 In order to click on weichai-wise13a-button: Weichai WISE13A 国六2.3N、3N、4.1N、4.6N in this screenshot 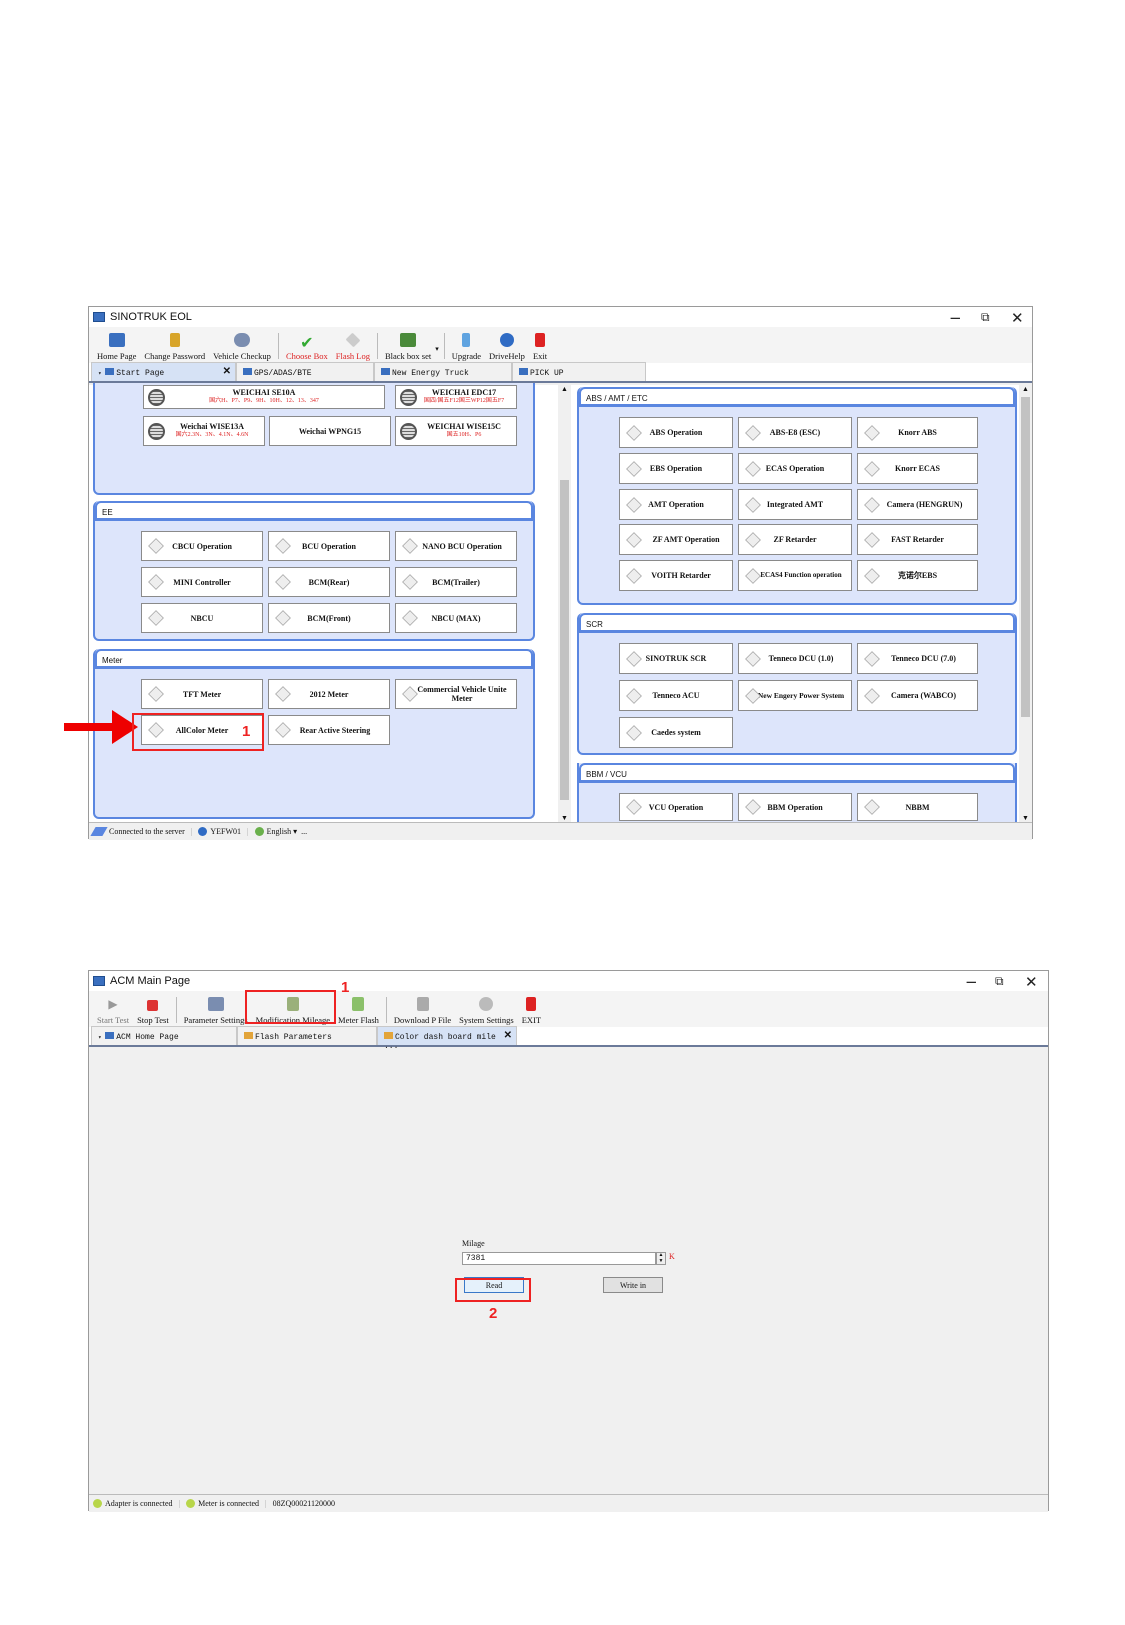, I will do `click(204, 431)`.